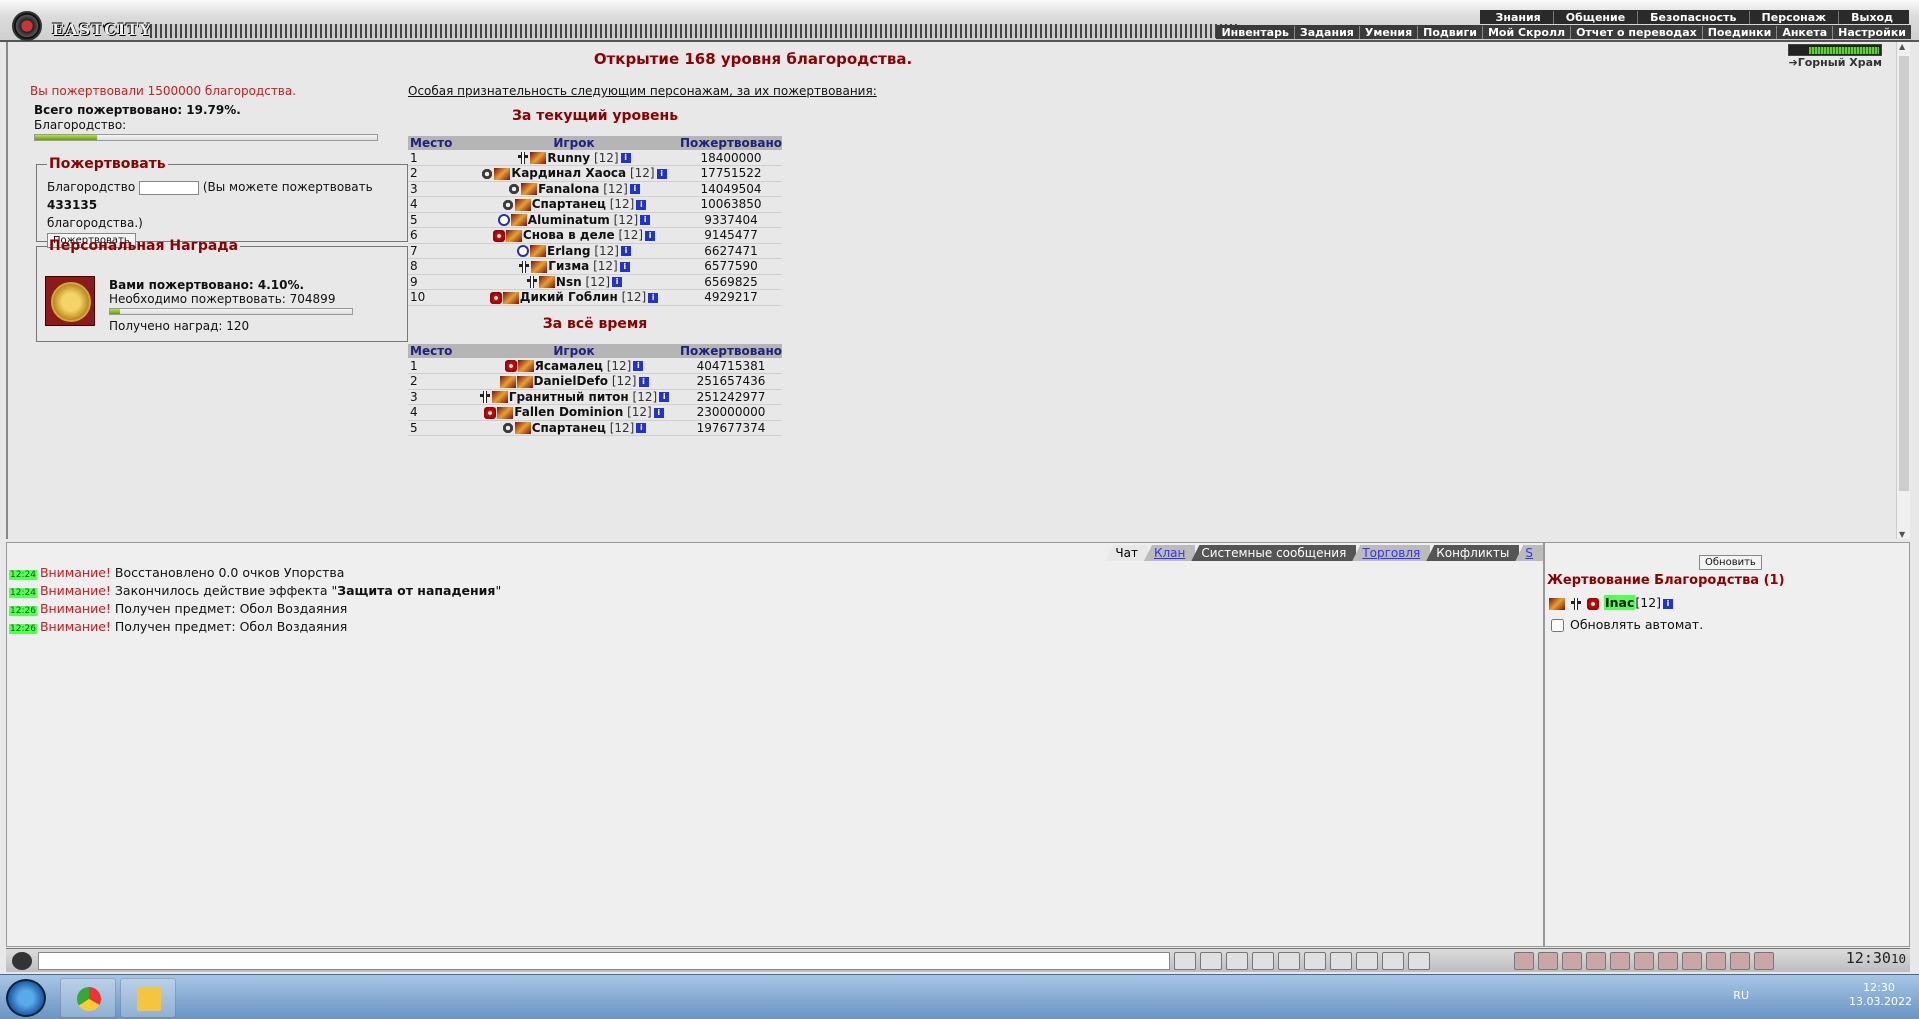 The width and height of the screenshot is (1919, 1019). Describe the element at coordinates (1902, 46) in the screenshot. I see `scroll-up-icon: ▲` at that location.